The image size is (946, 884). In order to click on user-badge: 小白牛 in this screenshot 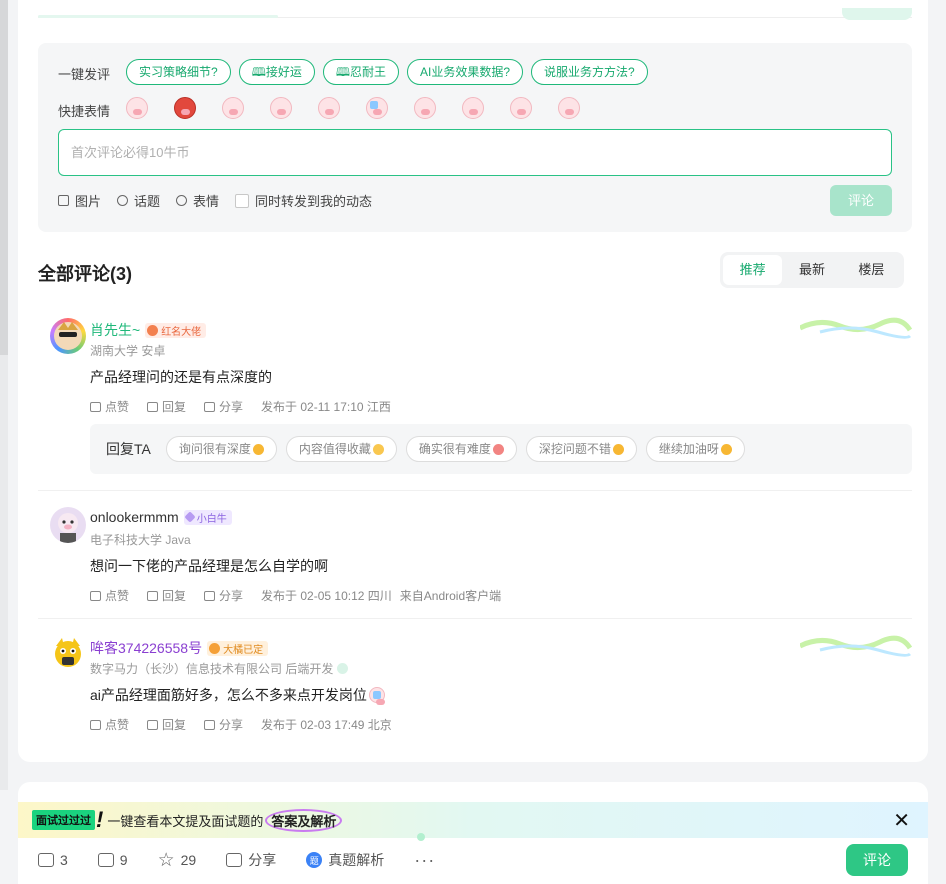, I will do `click(207, 517)`.